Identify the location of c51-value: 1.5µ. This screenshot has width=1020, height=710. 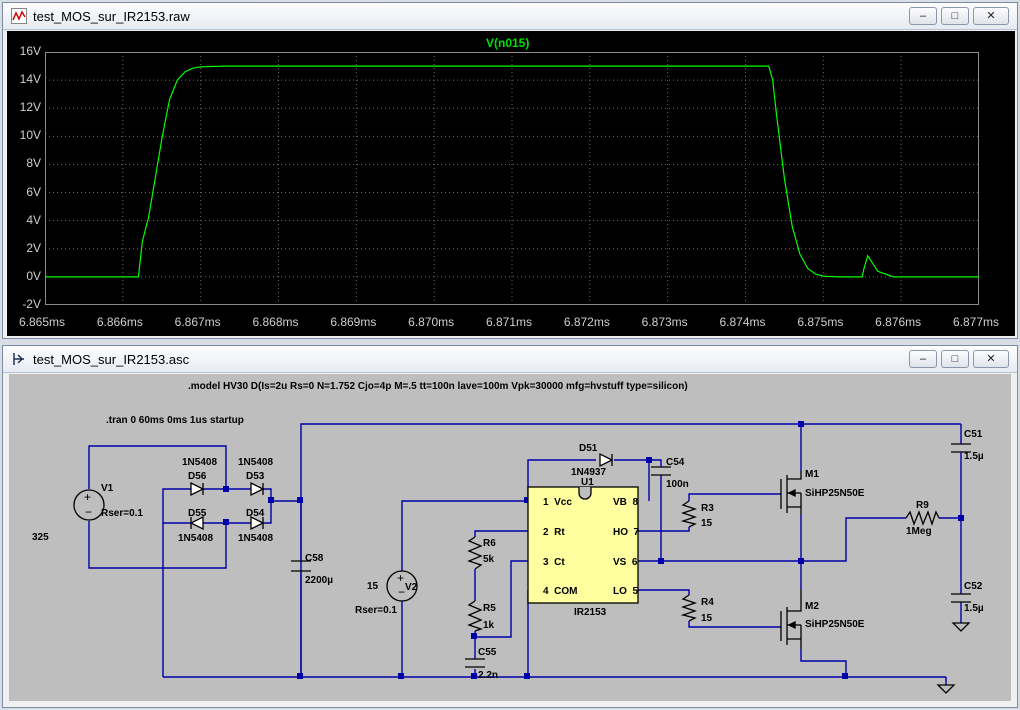
(974, 456).